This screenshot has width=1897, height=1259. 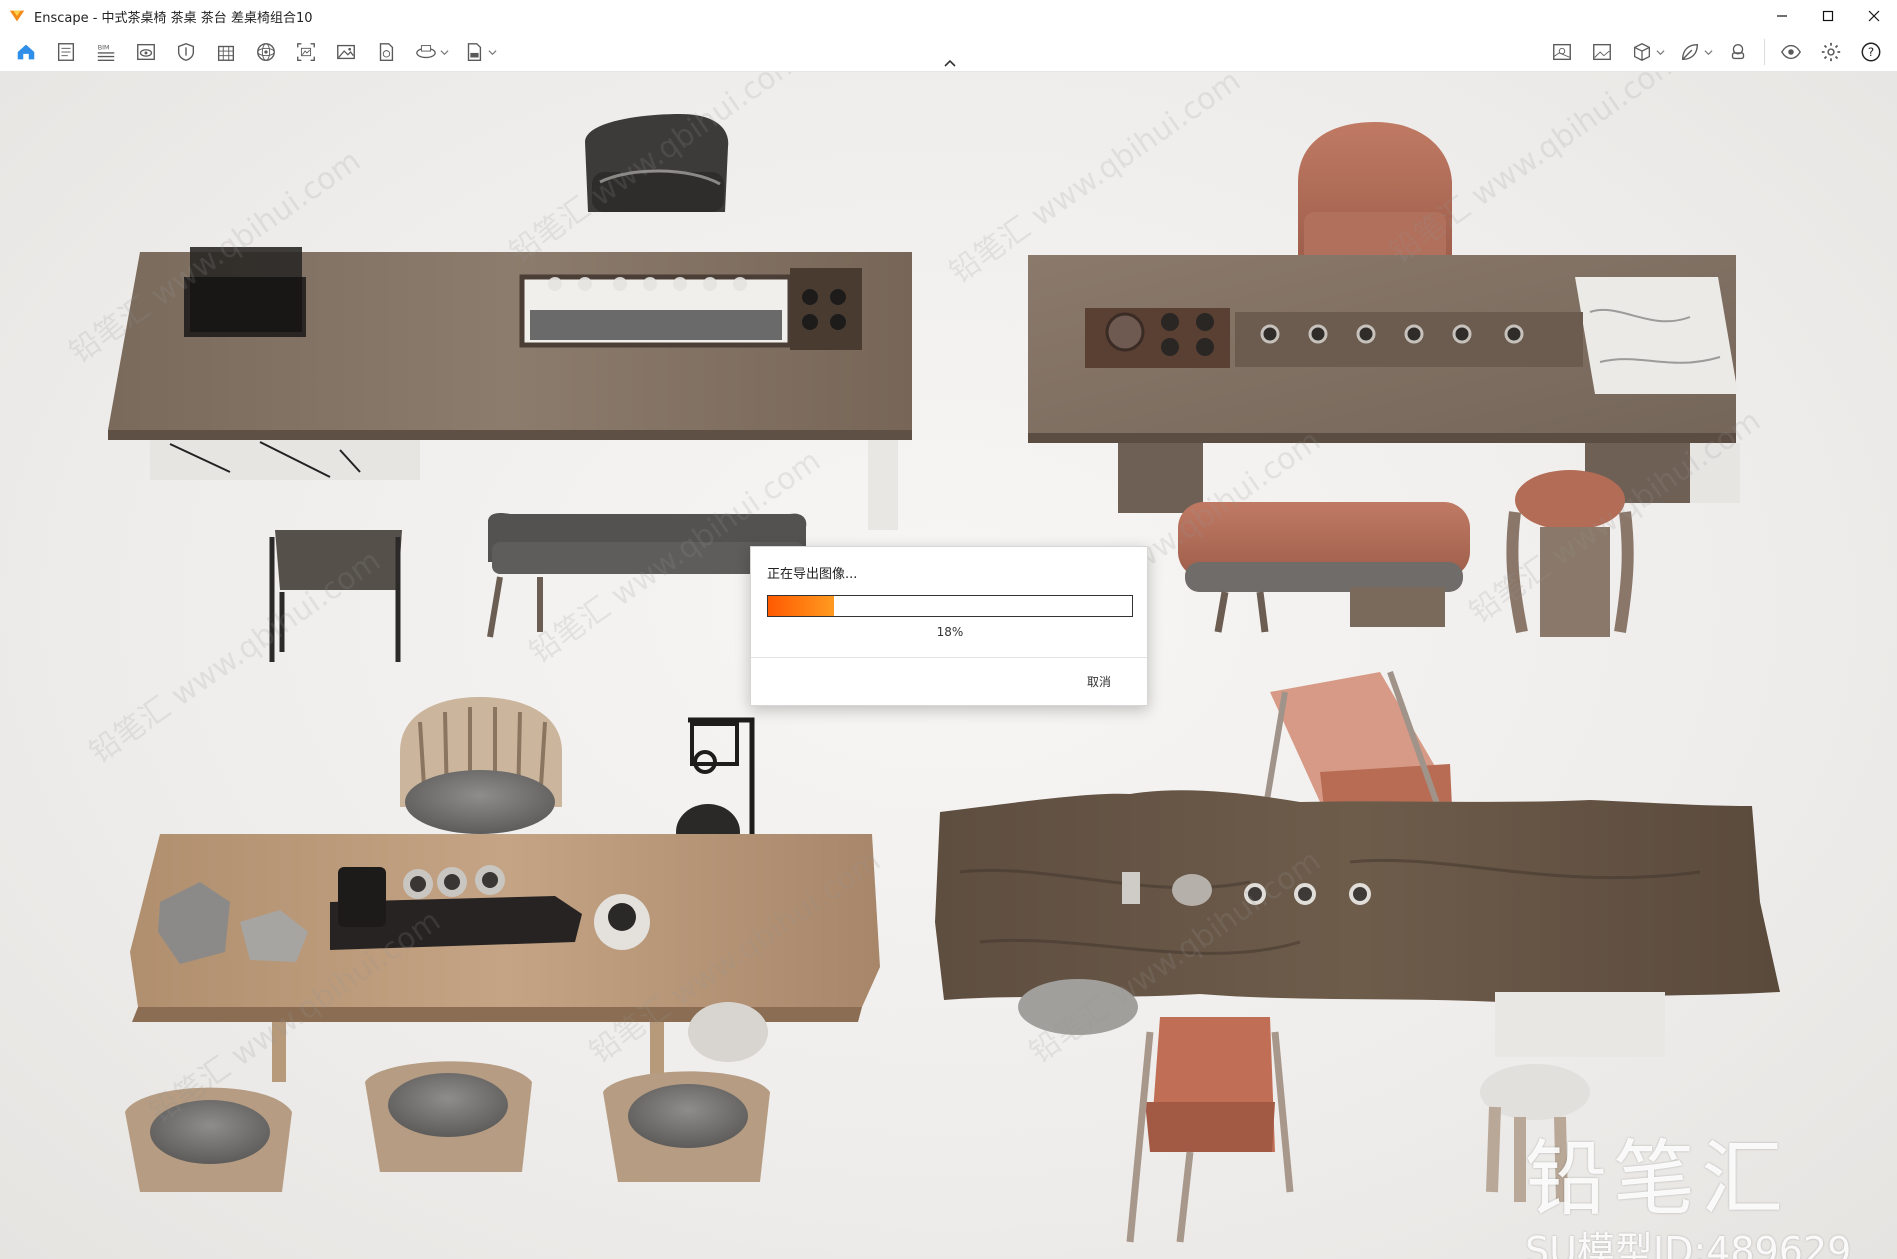 I want to click on tray-stripes, so click(x=656, y=325).